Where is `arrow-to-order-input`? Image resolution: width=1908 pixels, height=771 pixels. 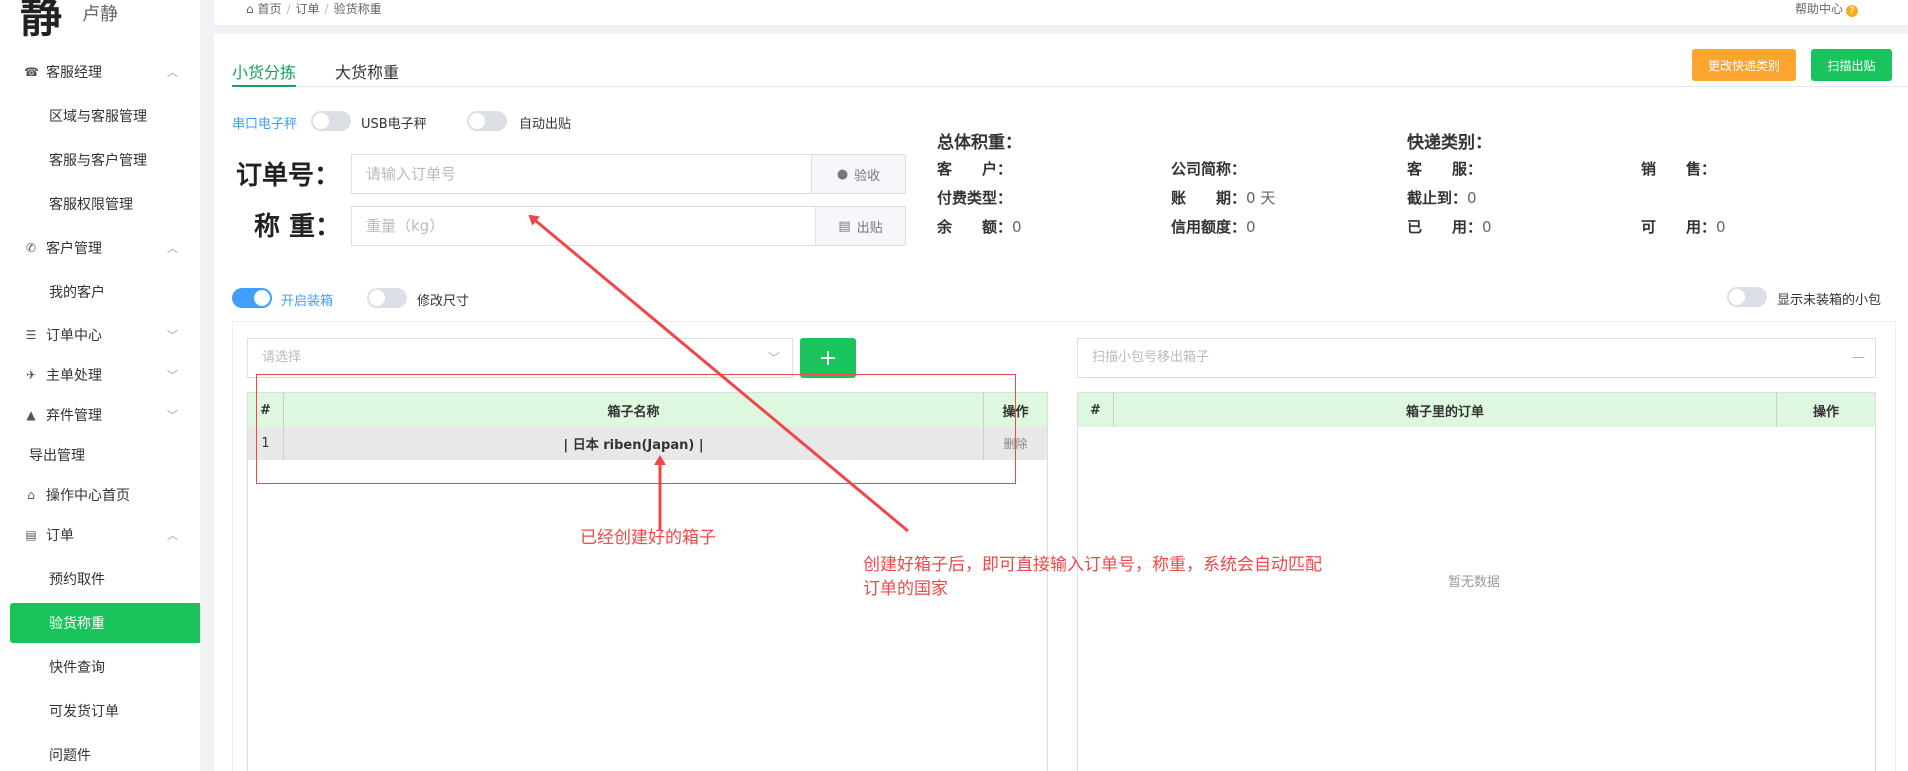
arrow-to-order-input is located at coordinates (718, 373).